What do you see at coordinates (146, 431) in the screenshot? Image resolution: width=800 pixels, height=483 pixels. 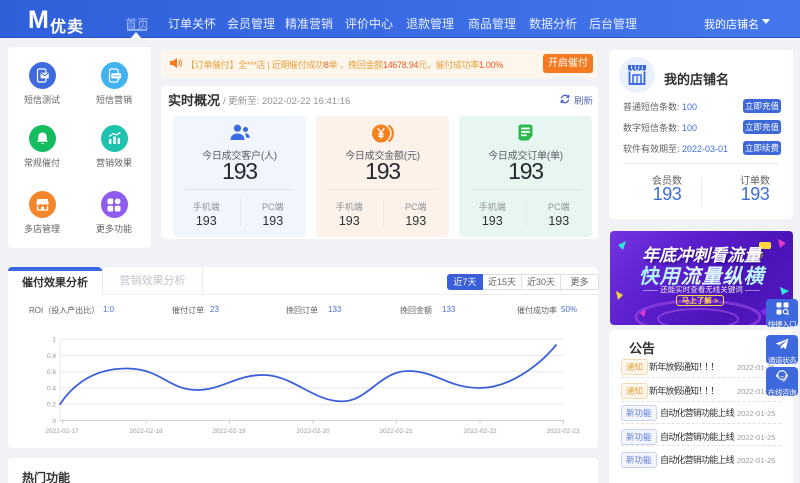 I see `svg-text: 2022-02-18` at bounding box center [146, 431].